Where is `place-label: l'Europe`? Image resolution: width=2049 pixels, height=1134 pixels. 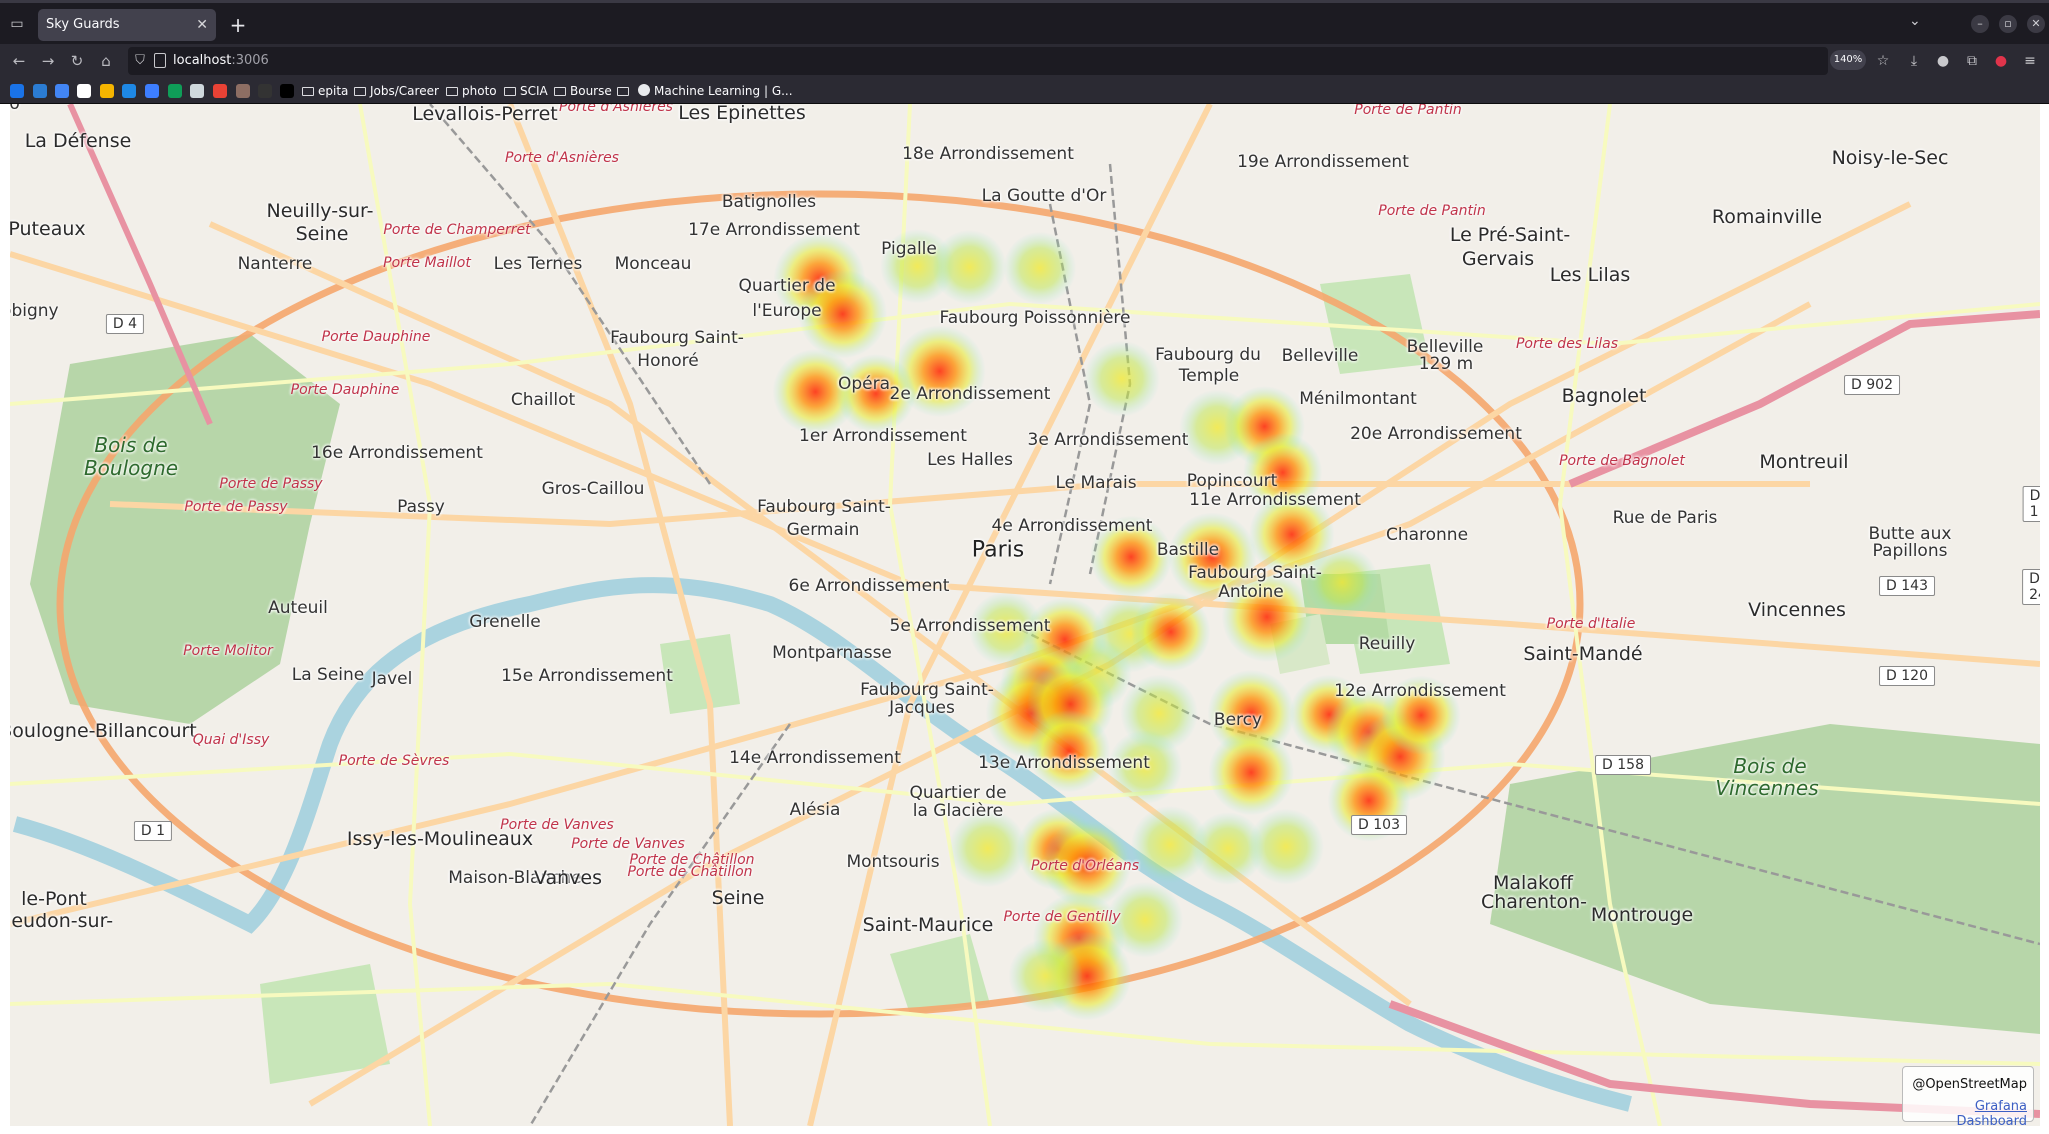 place-label: l'Europe is located at coordinates (787, 311).